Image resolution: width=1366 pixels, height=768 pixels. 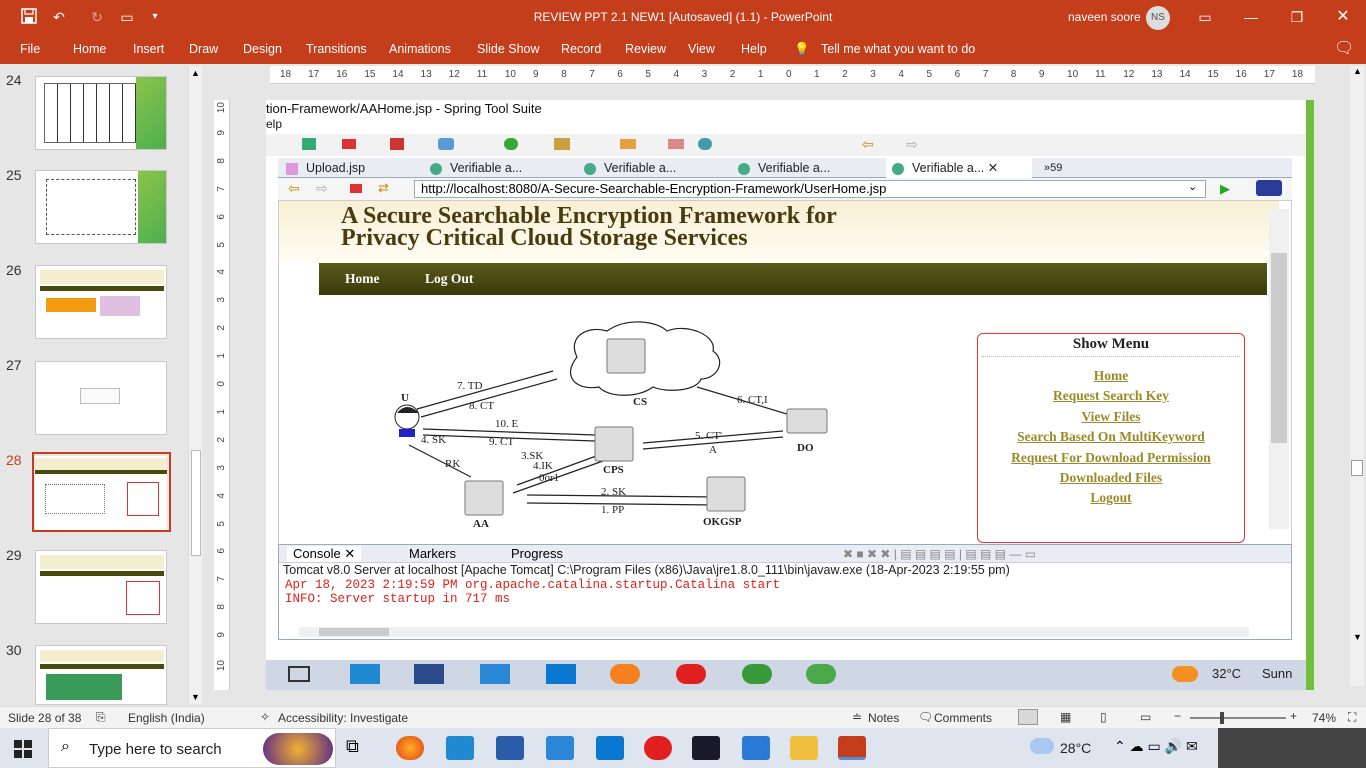 What do you see at coordinates (1053, 168) in the screenshot?
I see `tab-overflow: »59` at bounding box center [1053, 168].